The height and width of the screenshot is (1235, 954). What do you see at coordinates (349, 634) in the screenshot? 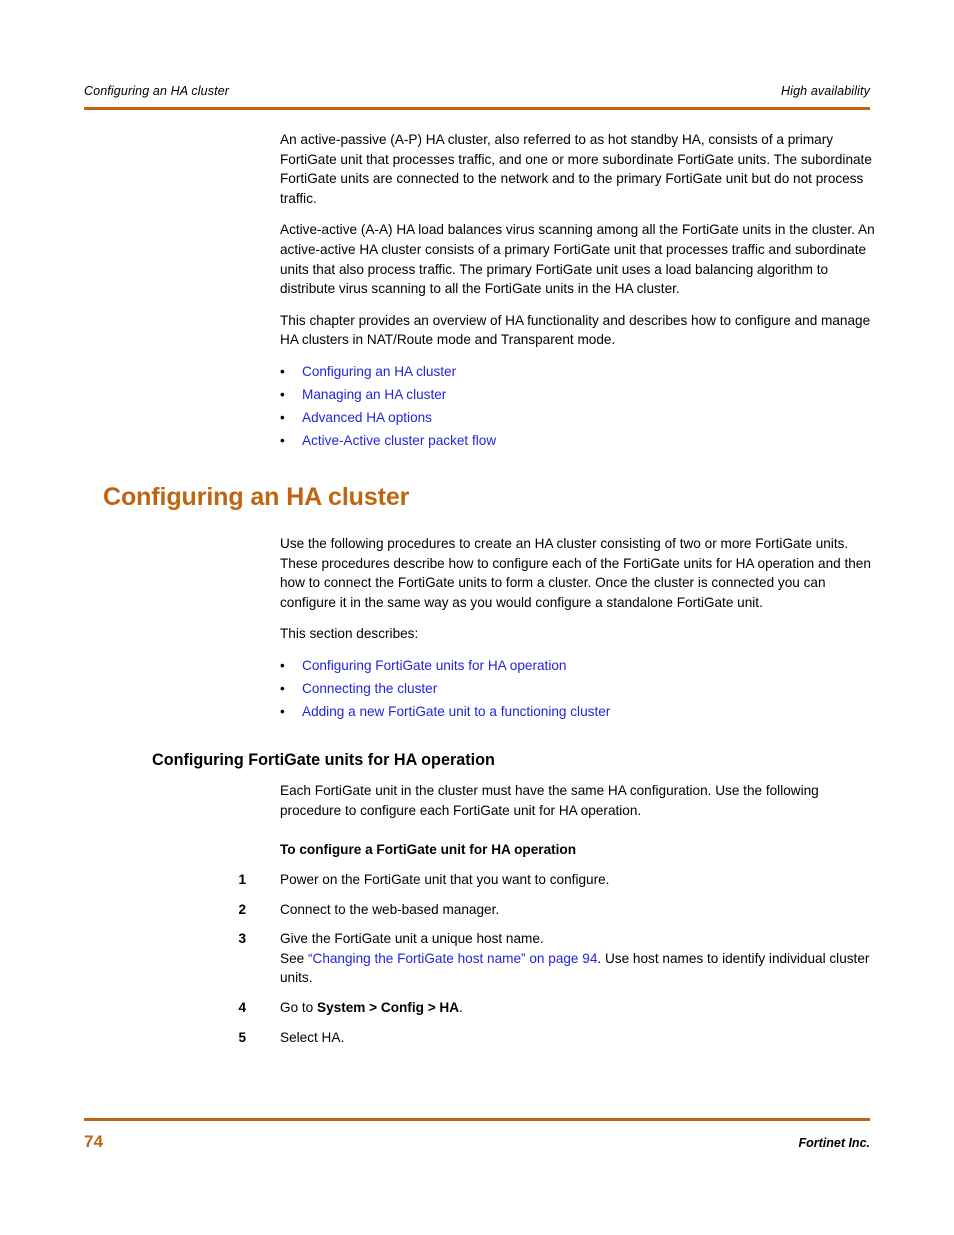
I see `section-intro-paragraph-2: This section describes:` at bounding box center [349, 634].